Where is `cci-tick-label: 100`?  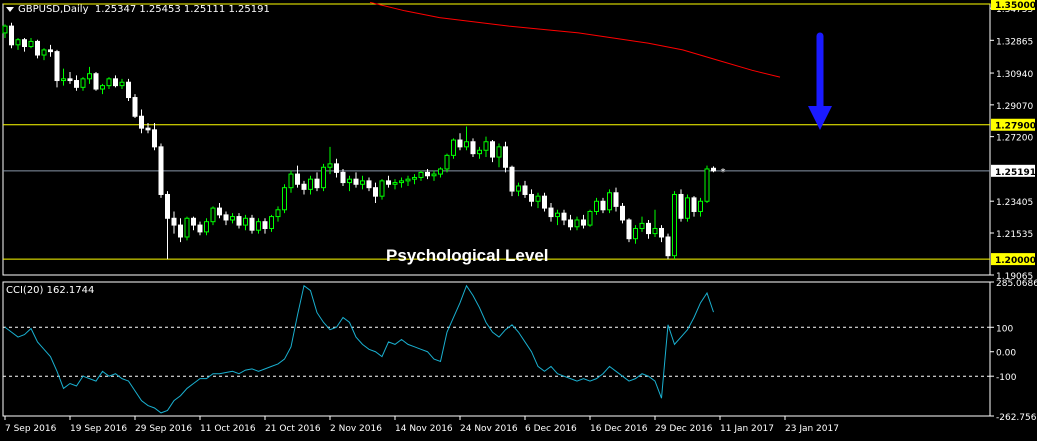 cci-tick-label: 100 is located at coordinates (1004, 329).